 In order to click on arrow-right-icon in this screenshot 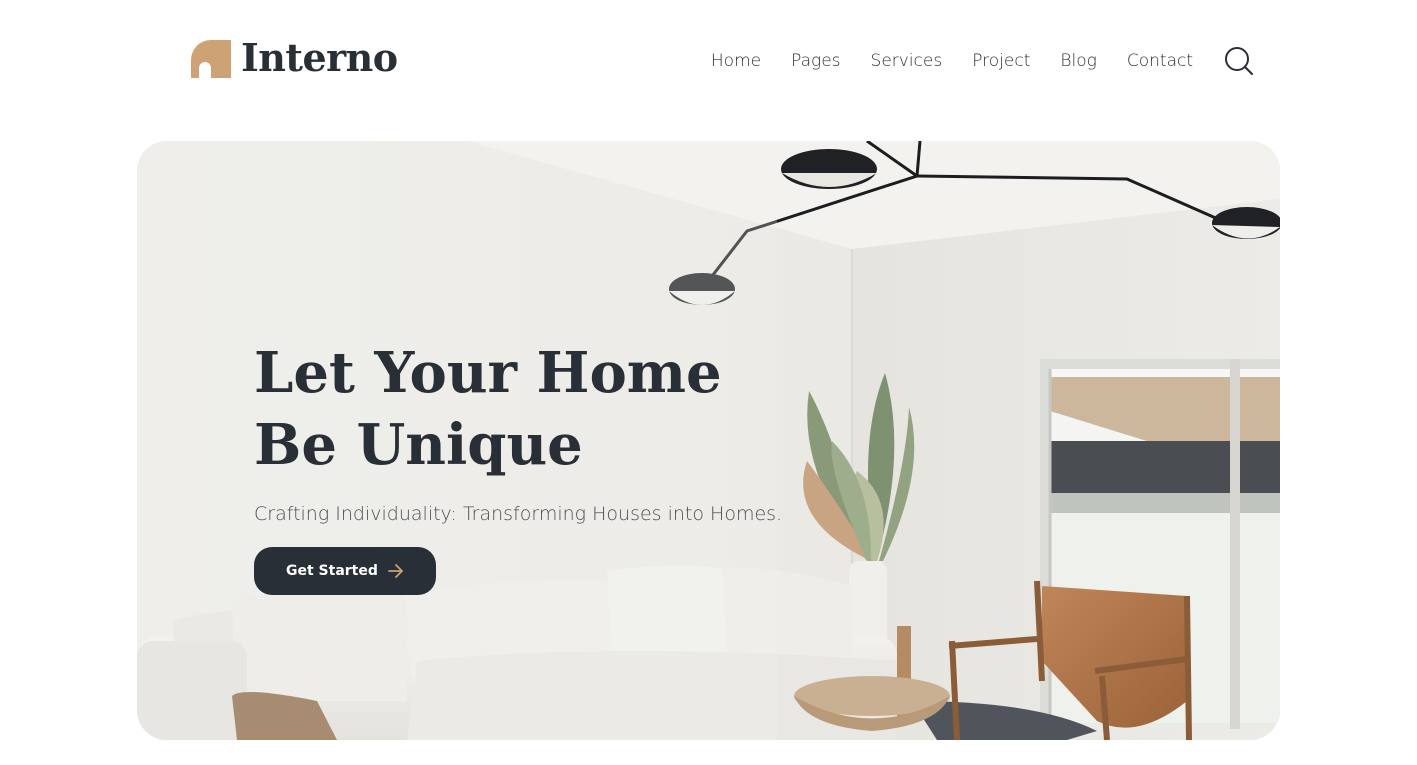, I will do `click(395, 571)`.